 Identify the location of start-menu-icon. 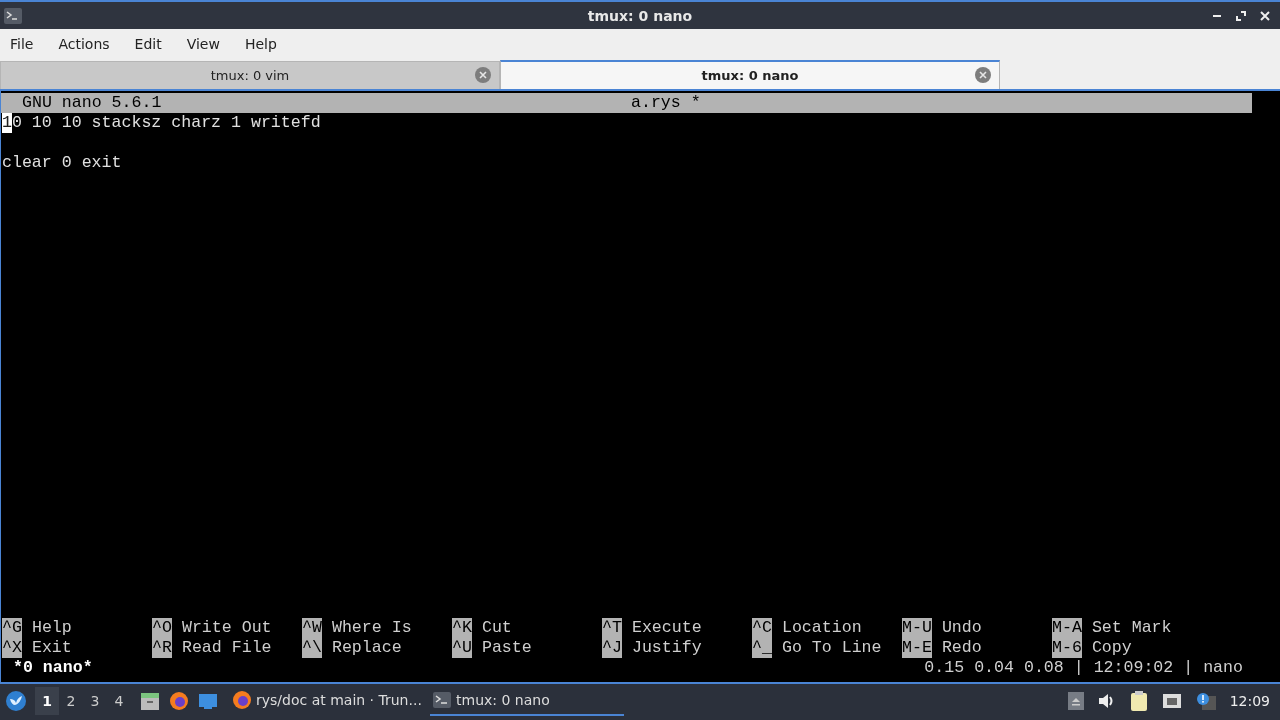
(16, 700).